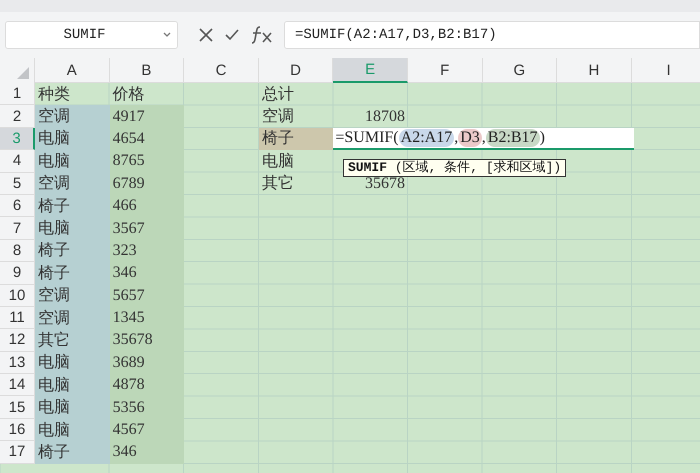  What do you see at coordinates (17, 340) in the screenshot?
I see `row-header: 12` at bounding box center [17, 340].